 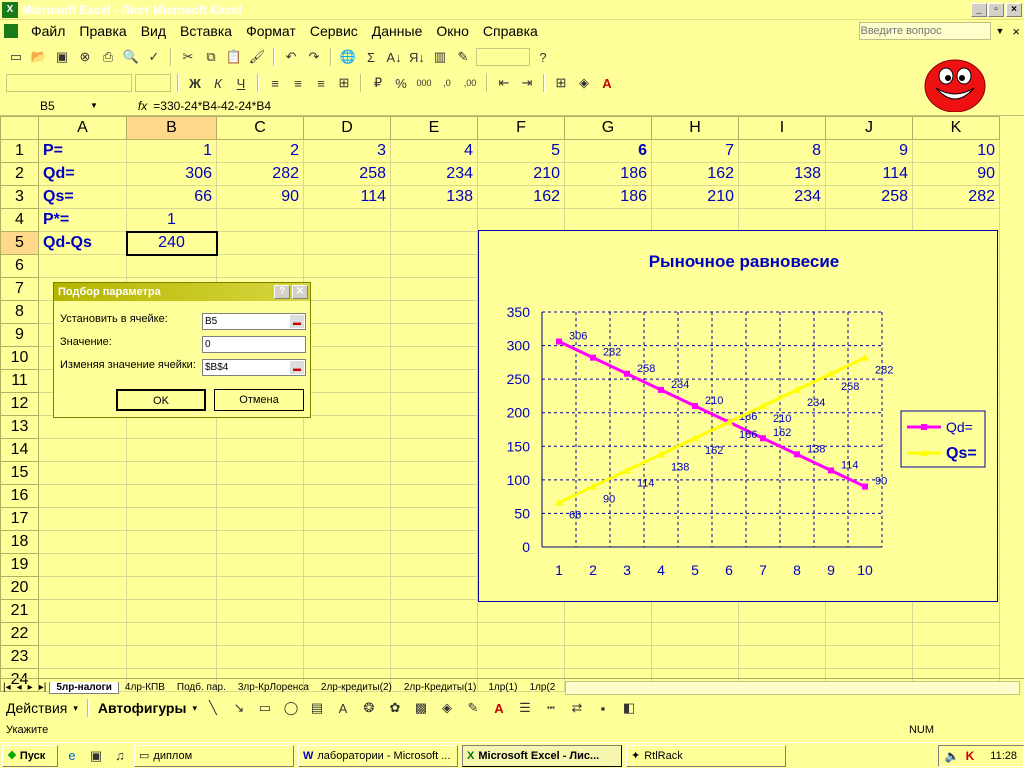 I want to click on cell-f4, so click(x=521, y=220).